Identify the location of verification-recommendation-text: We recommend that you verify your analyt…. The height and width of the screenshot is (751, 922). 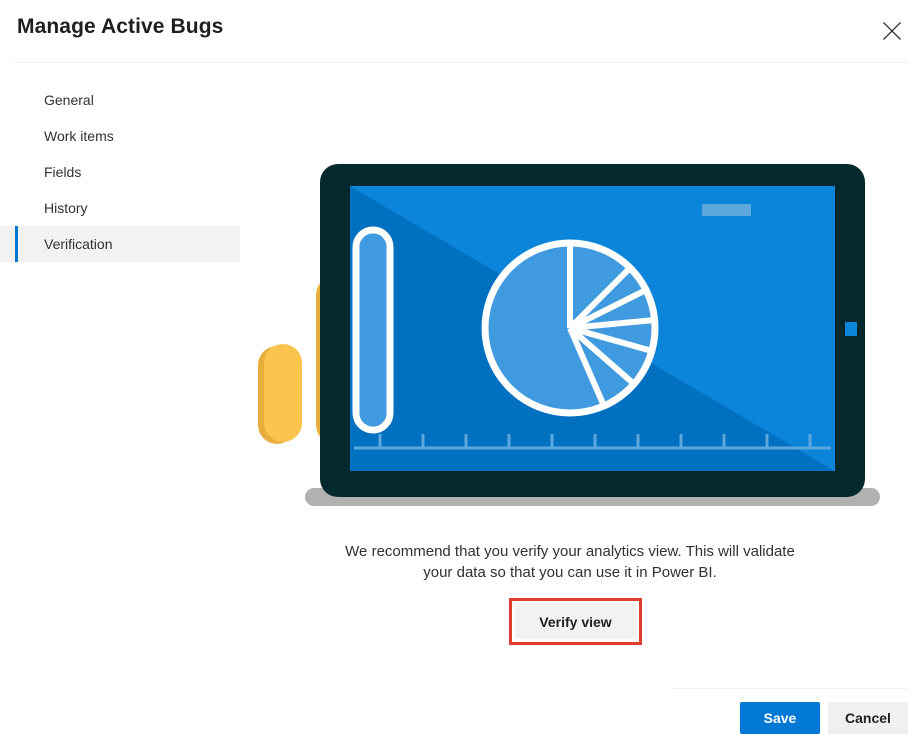
(570, 562).